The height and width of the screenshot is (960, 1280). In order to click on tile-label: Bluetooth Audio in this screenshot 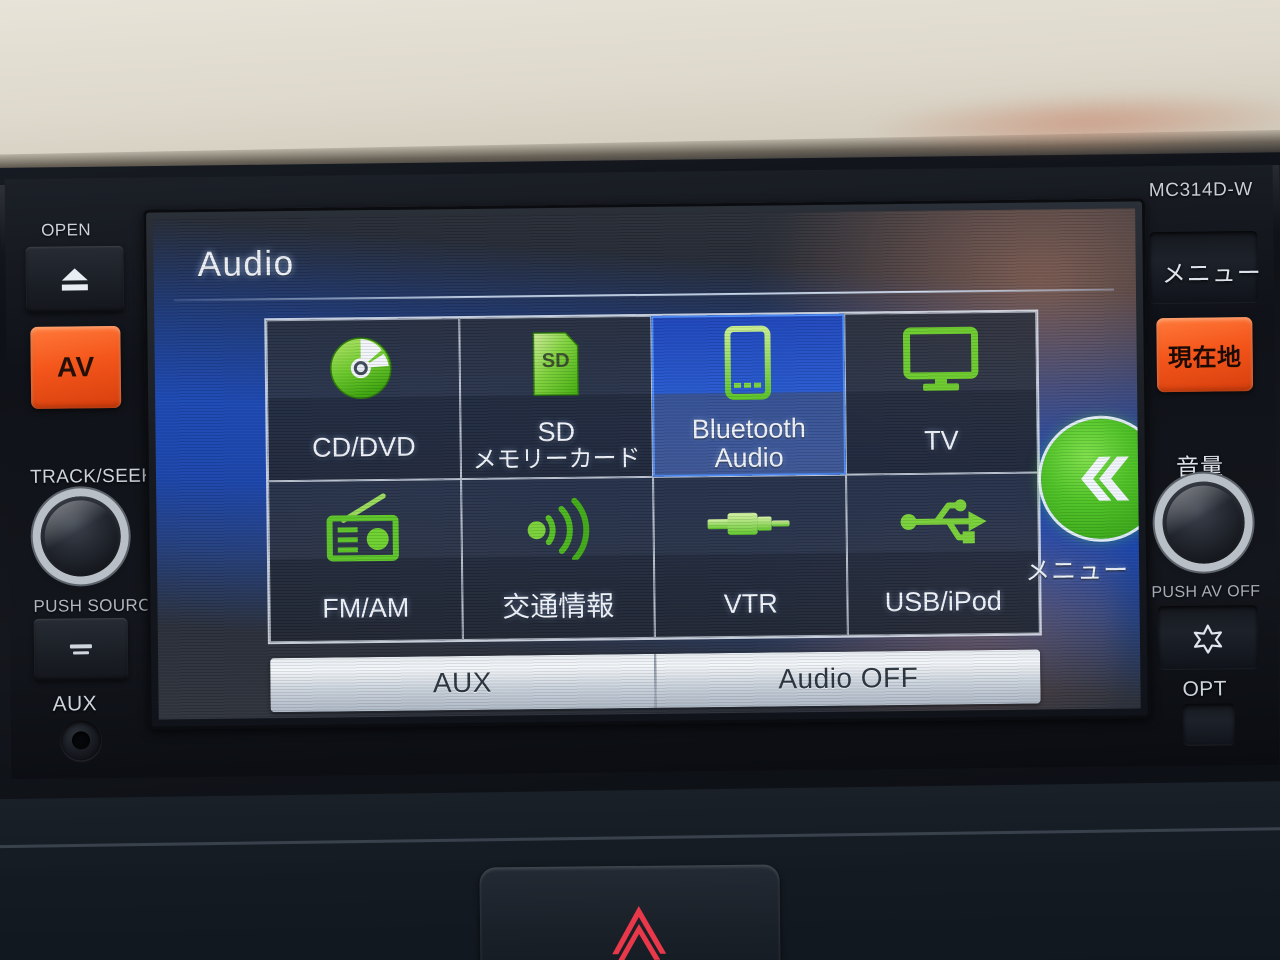, I will do `click(748, 443)`.